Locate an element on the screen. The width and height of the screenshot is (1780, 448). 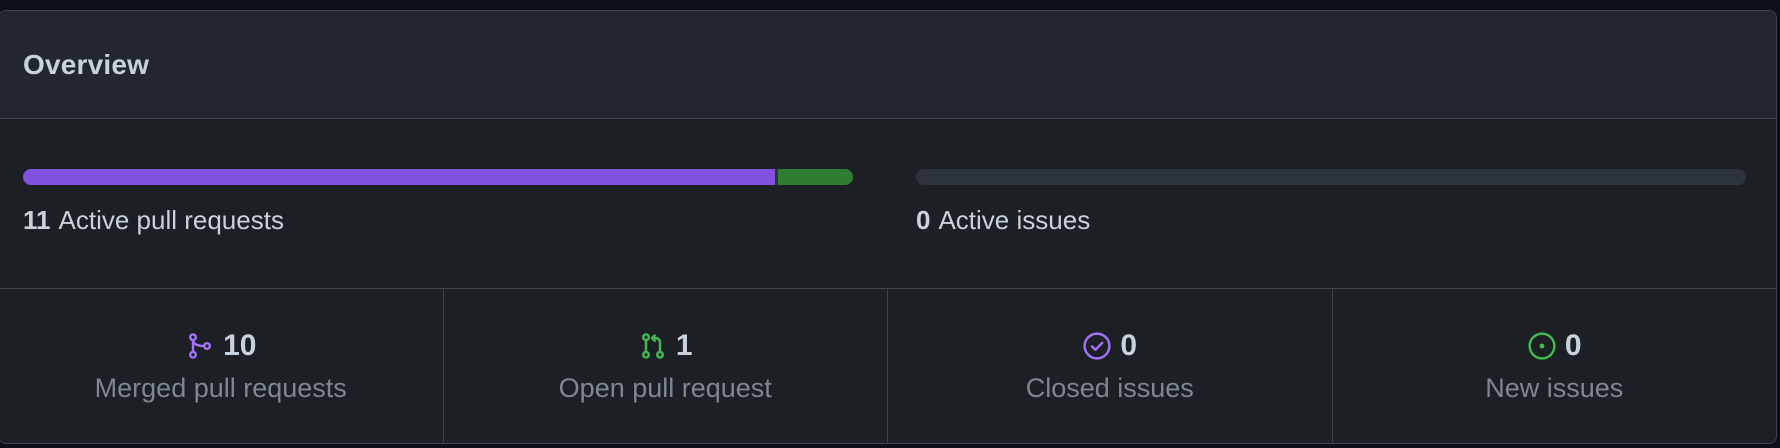
new-issues-label: New issues is located at coordinates (1554, 388).